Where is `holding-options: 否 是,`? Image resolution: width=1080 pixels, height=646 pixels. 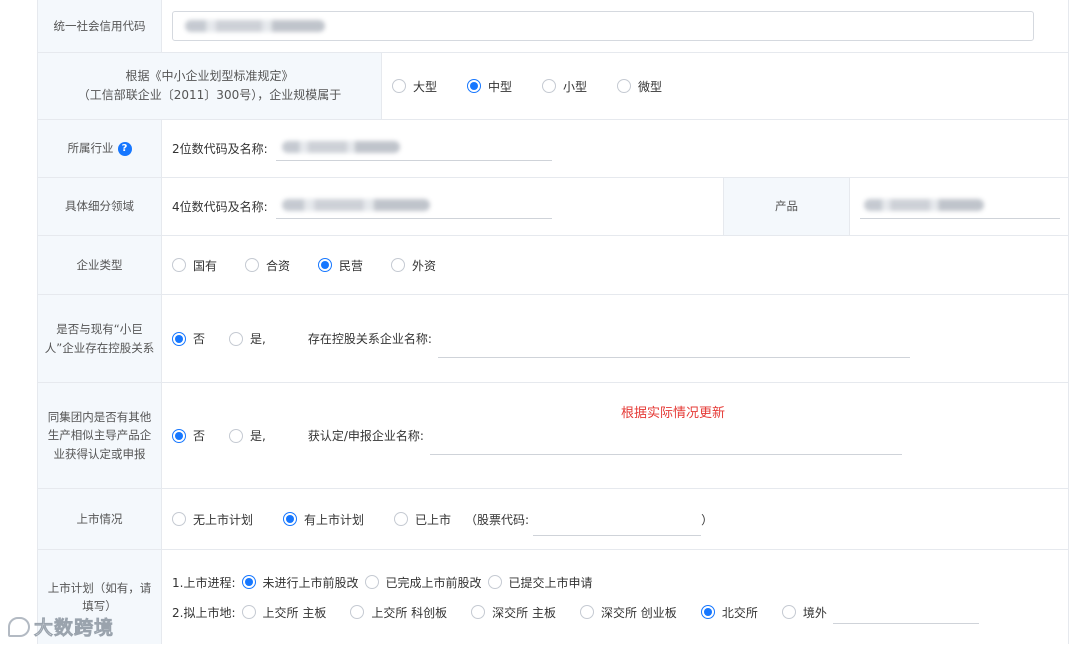 holding-options: 否 是, is located at coordinates (231, 338).